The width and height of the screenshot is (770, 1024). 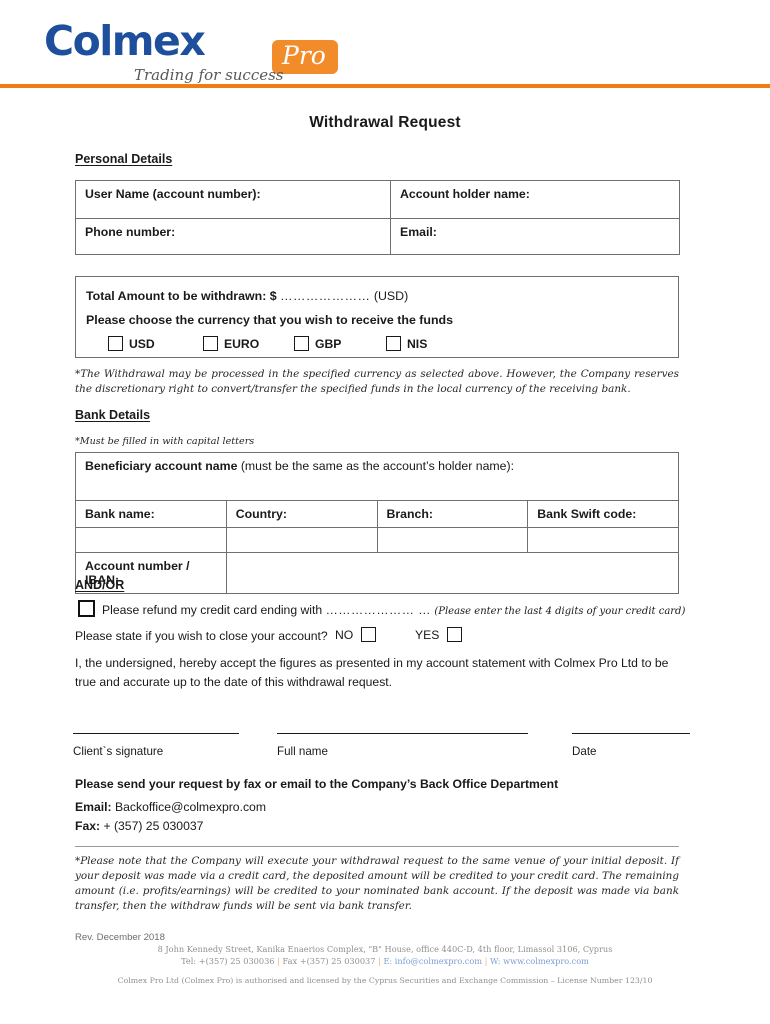 I want to click on table-row: Account number / IBAN:, so click(x=377, y=573).